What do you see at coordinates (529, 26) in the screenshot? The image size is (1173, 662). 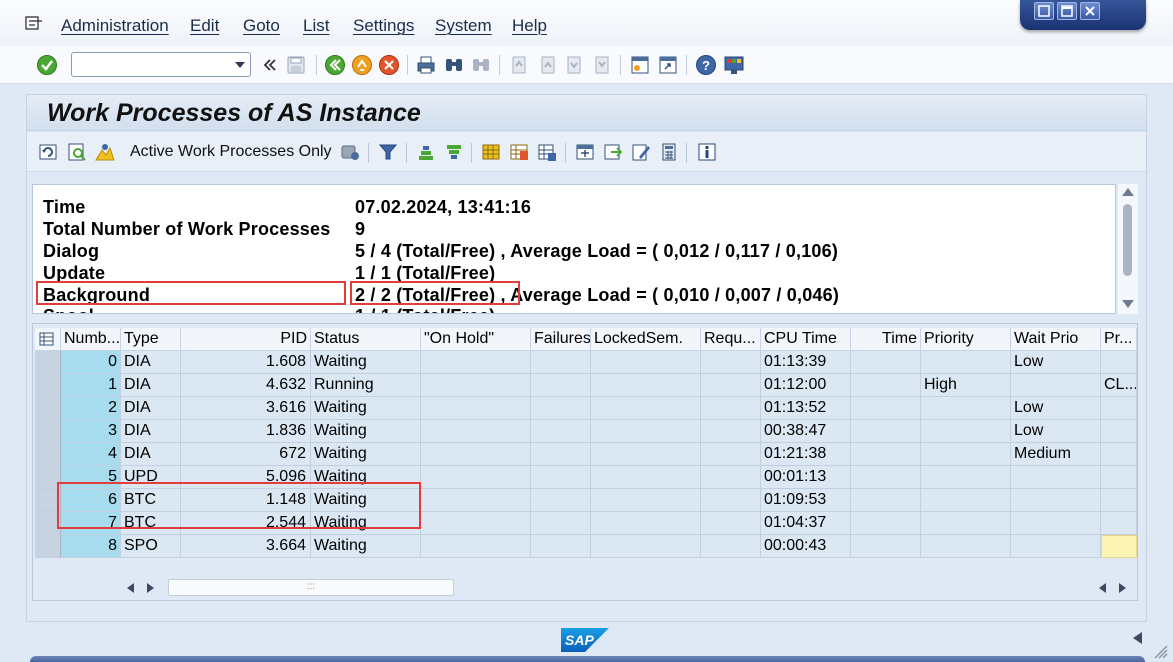 I see `menu-help: Help` at bounding box center [529, 26].